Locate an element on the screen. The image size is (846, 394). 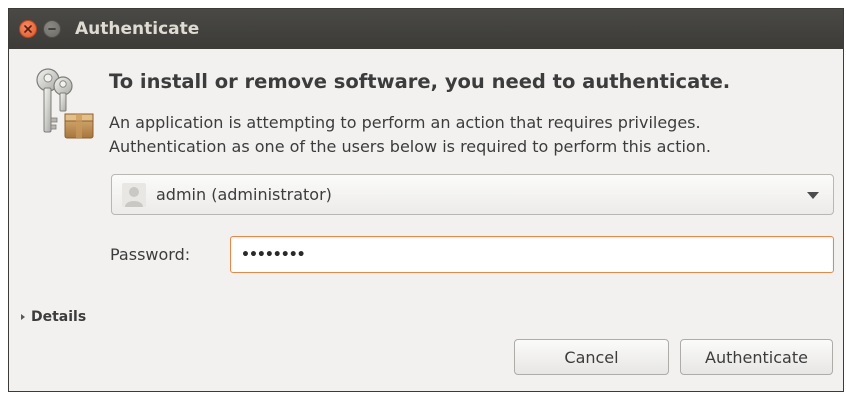
title-bar: Authenticate is located at coordinates (426, 29).